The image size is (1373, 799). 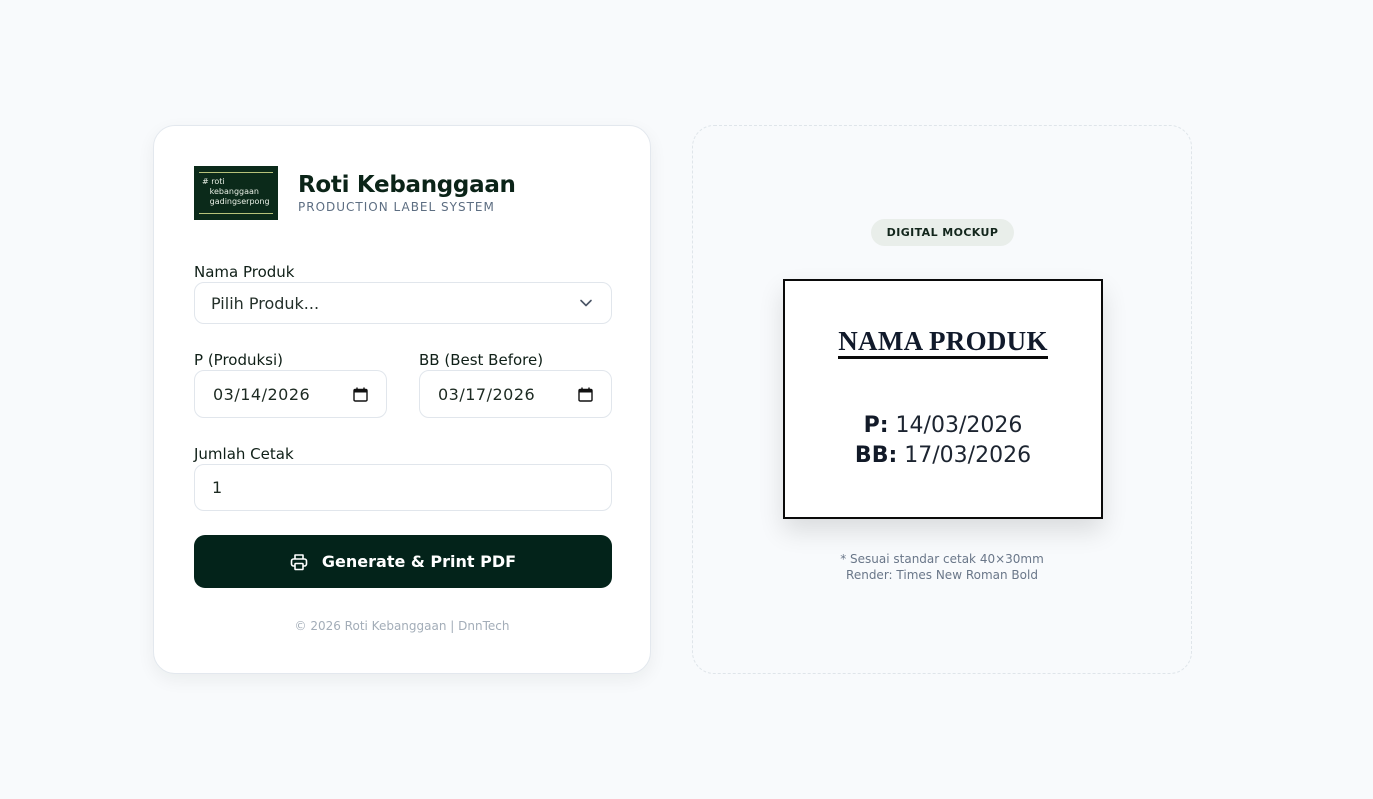 I want to click on mockup-bb-prefix: BB:, so click(x=876, y=455).